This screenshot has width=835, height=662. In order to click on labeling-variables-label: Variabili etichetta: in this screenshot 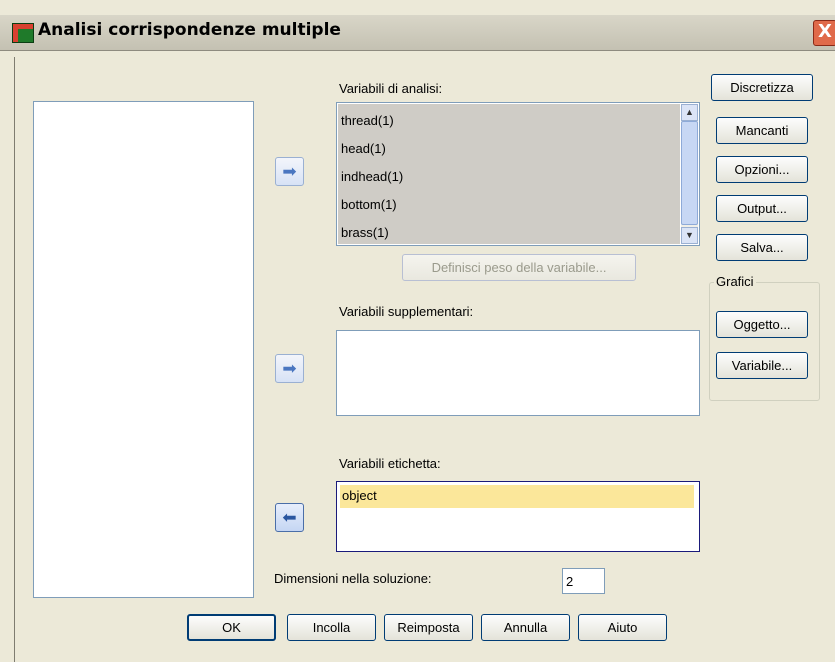, I will do `click(390, 463)`.